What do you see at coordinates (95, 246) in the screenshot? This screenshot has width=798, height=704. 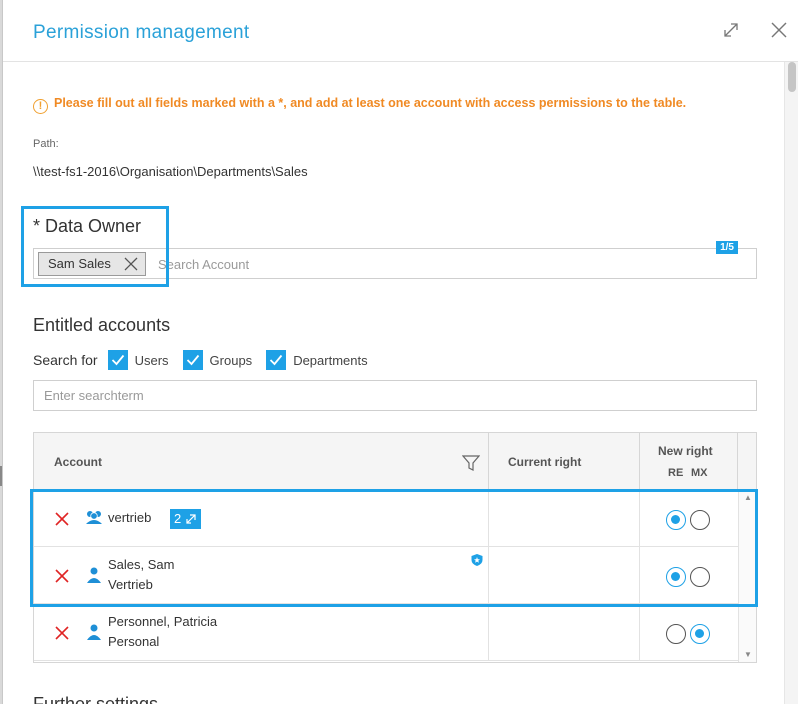 I see `owner-highlight-frame` at bounding box center [95, 246].